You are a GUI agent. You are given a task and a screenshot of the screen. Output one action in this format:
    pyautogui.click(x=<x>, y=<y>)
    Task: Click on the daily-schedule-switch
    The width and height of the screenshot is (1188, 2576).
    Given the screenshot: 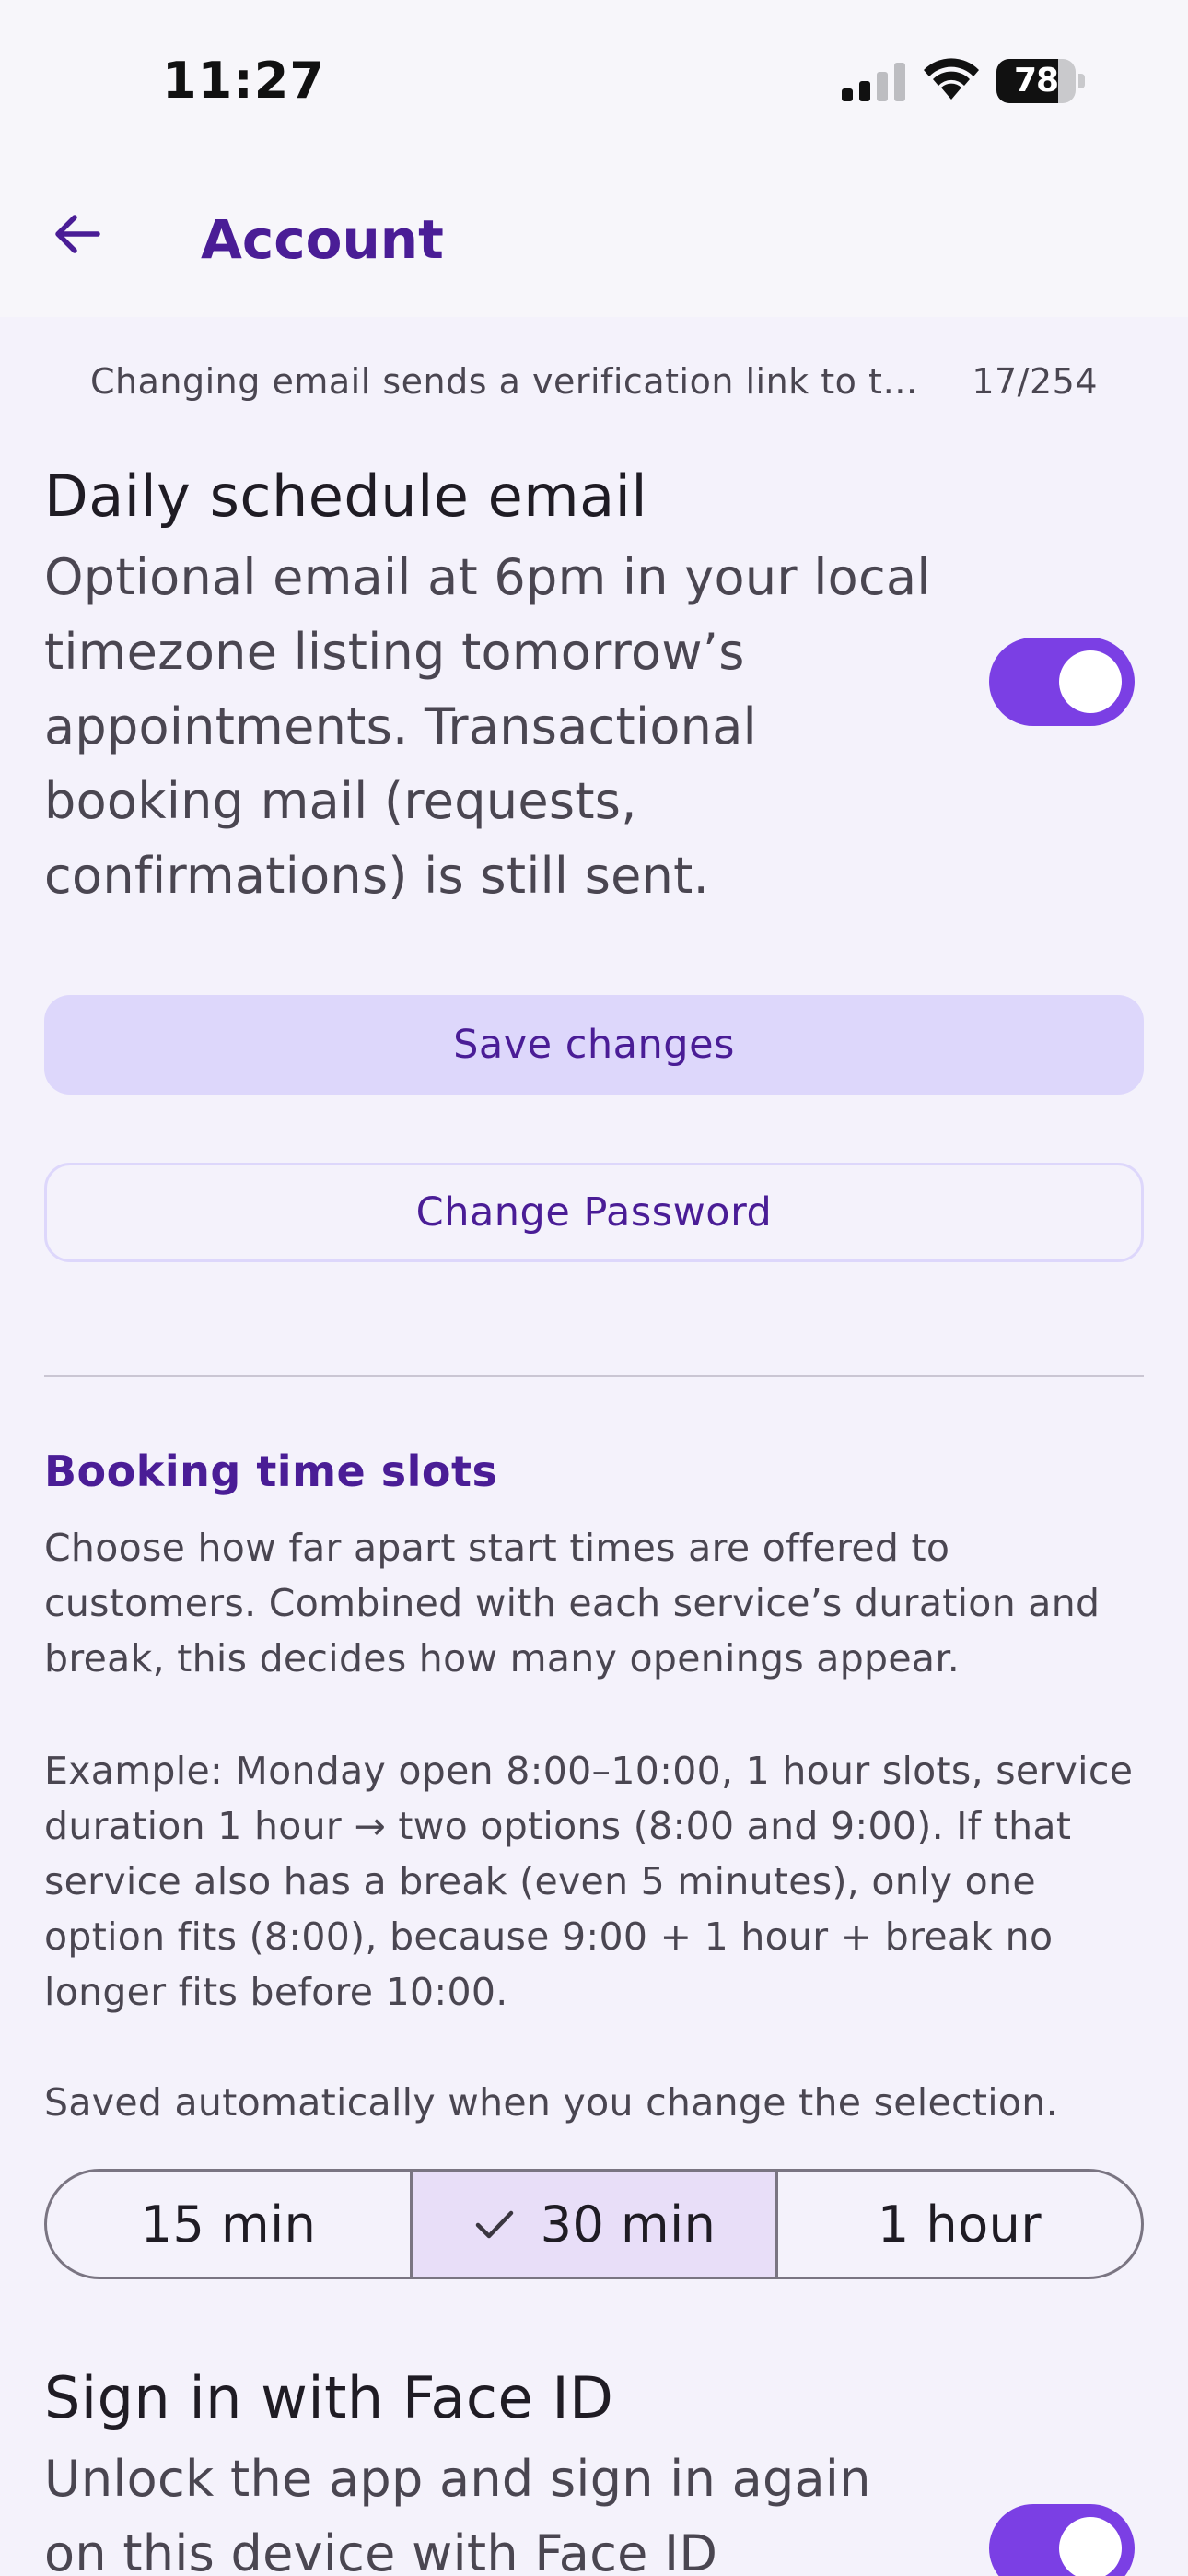 What is the action you would take?
    pyautogui.click(x=1062, y=682)
    